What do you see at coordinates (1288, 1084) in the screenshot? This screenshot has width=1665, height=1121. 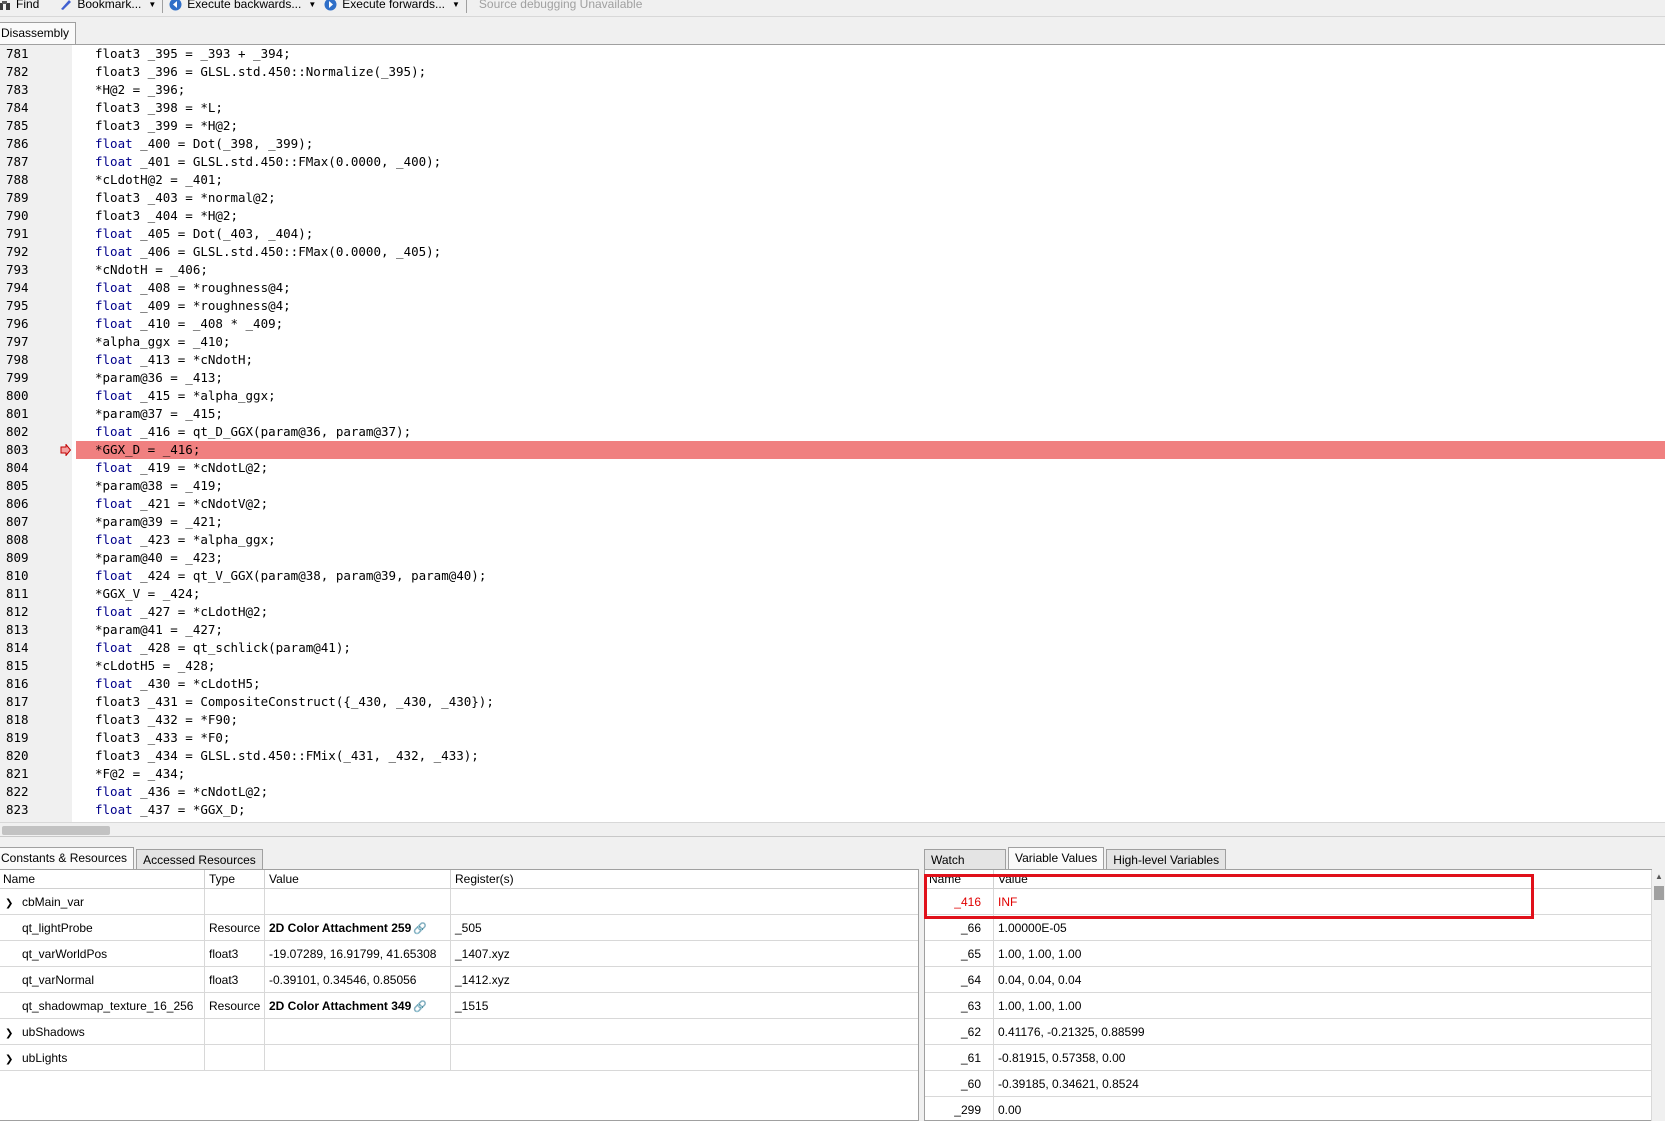 I see `table-row: _60 -0.39185, 0.34621, 0.8524` at bounding box center [1288, 1084].